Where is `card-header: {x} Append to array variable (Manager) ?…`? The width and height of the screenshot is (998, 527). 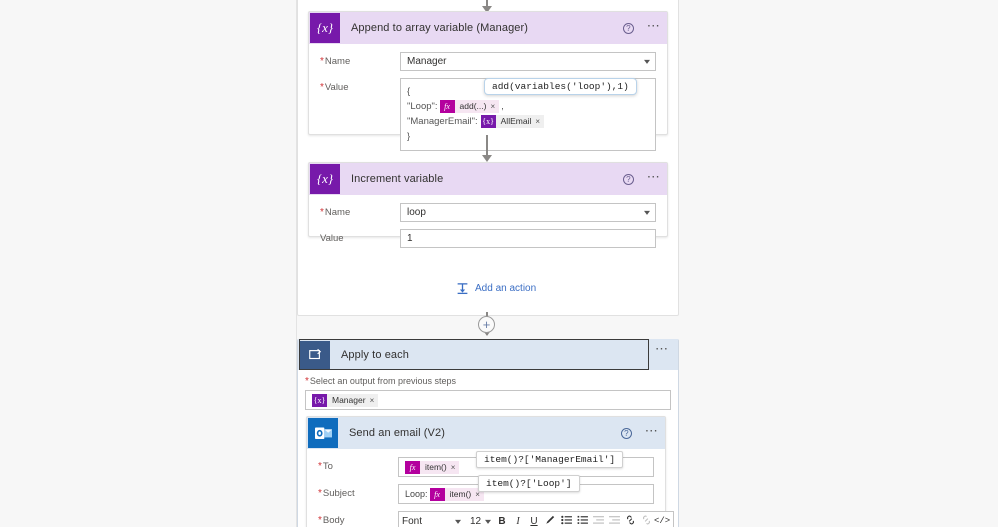 card-header: {x} Append to array variable (Manager) ?… is located at coordinates (488, 28).